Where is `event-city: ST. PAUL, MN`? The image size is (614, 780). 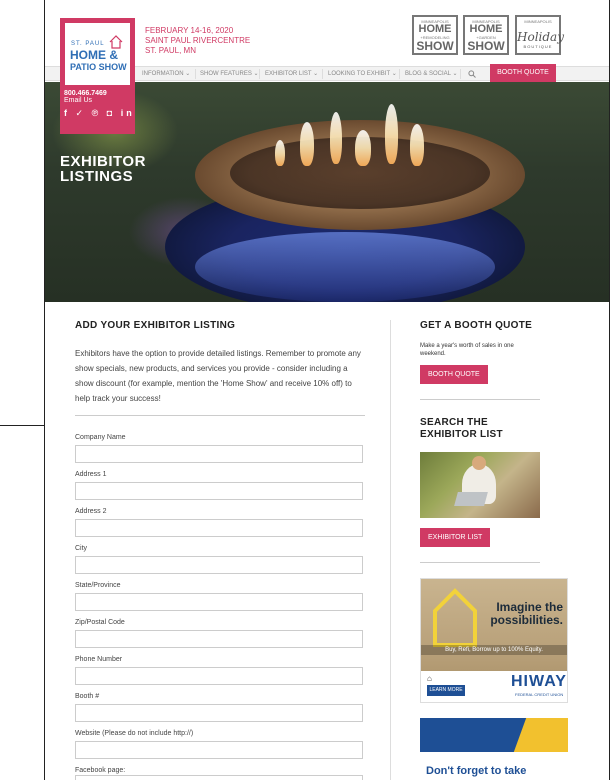 event-city: ST. PAUL, MN is located at coordinates (170, 50).